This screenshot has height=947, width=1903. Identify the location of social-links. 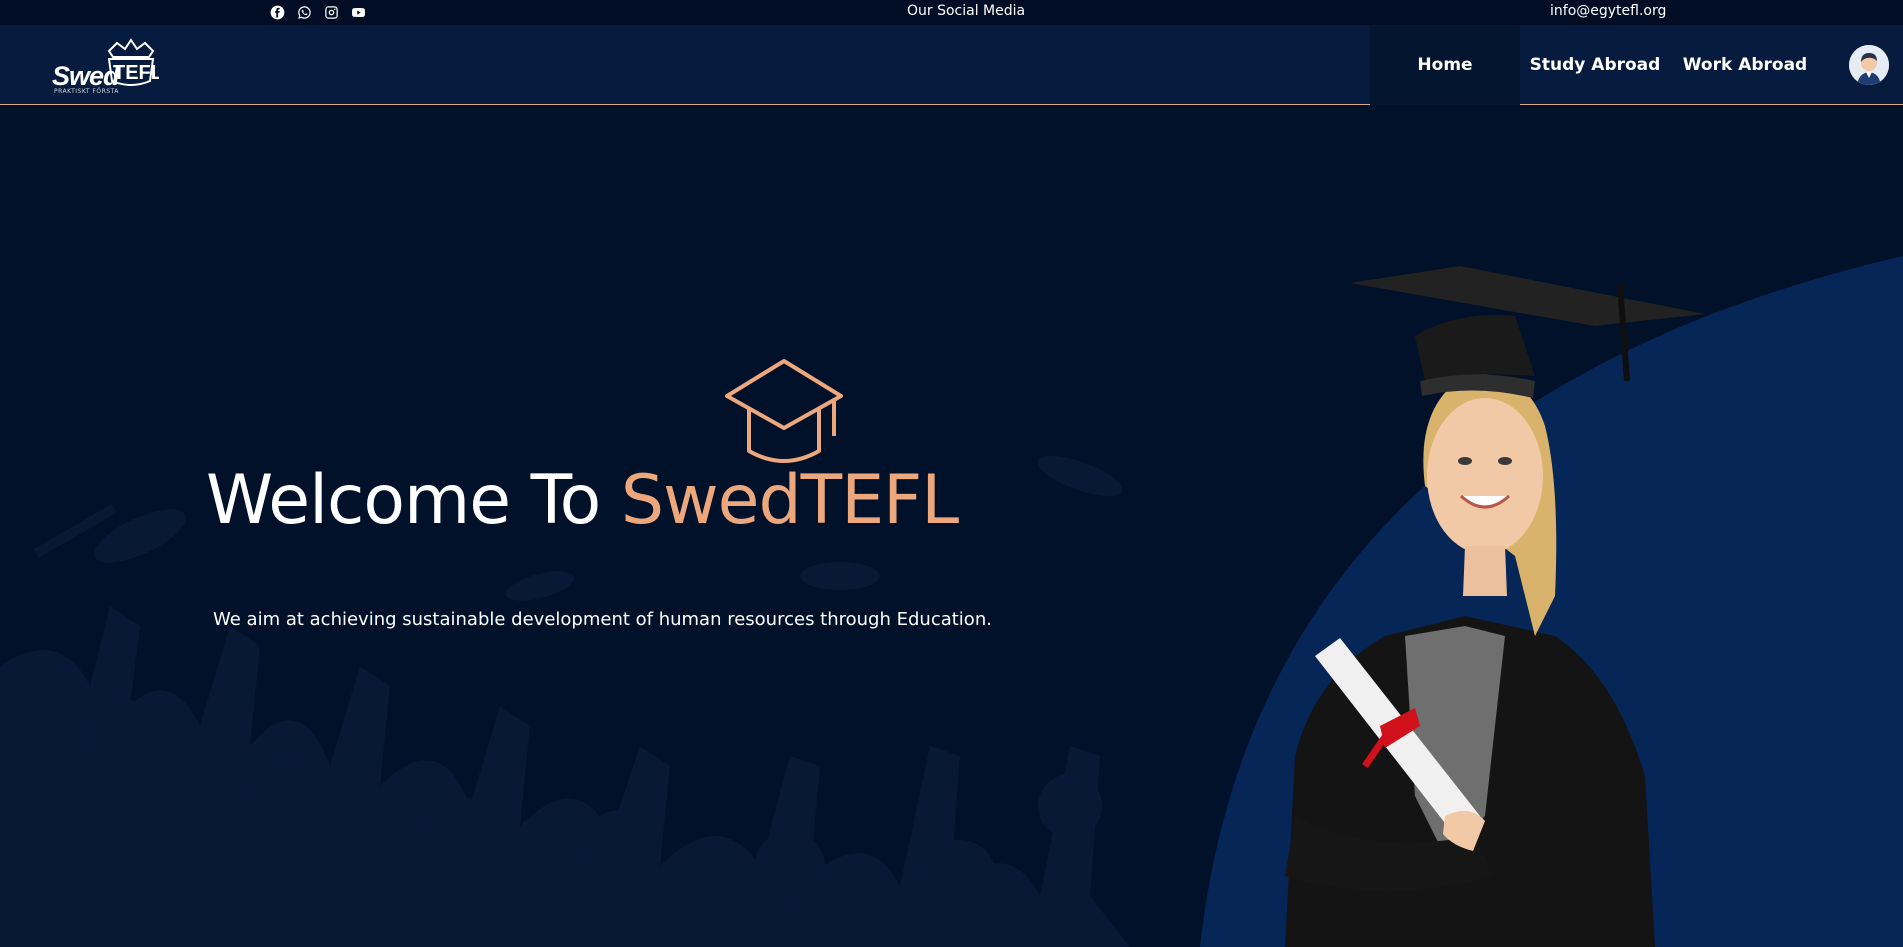
(318, 12).